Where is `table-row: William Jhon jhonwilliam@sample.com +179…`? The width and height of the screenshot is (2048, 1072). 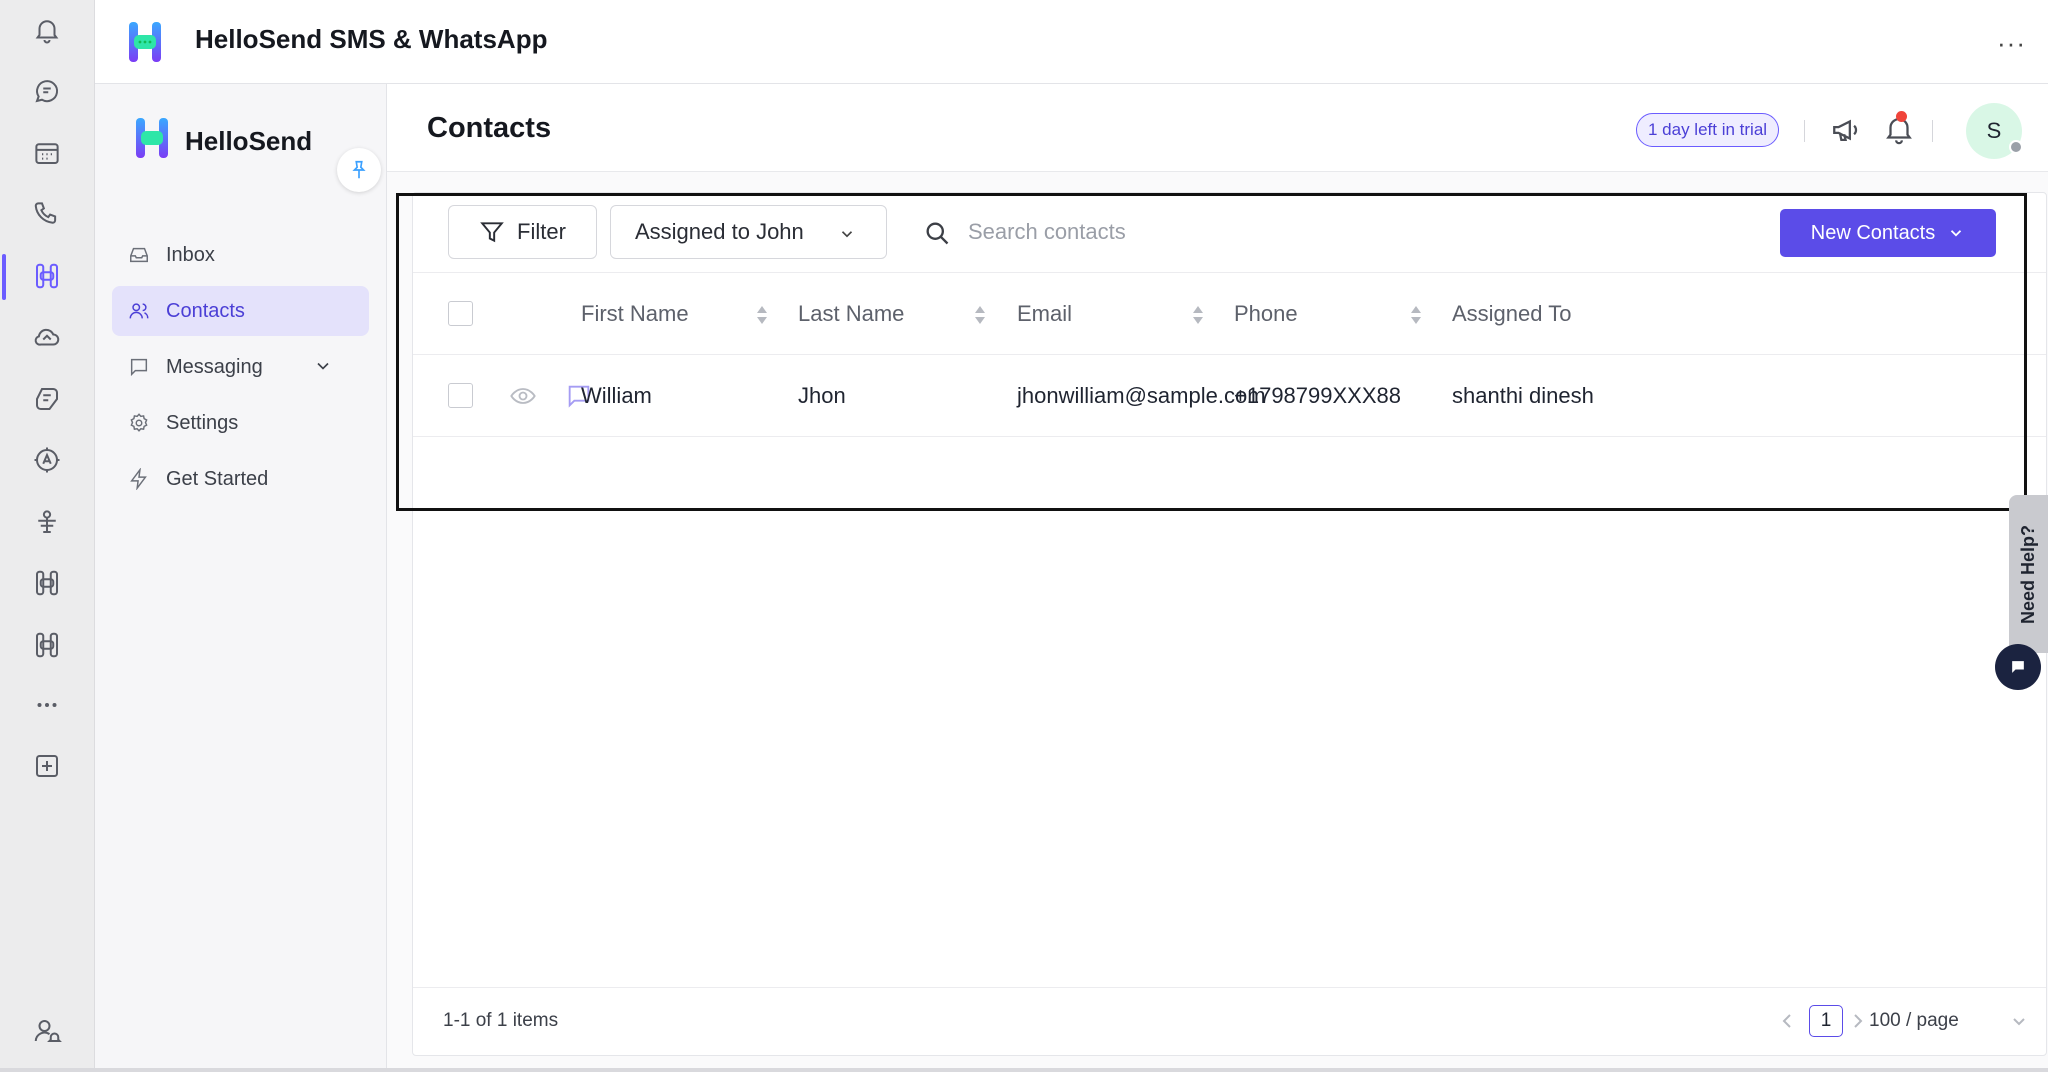
table-row: William Jhon jhonwilliam@sample.com +179… is located at coordinates (1229, 396).